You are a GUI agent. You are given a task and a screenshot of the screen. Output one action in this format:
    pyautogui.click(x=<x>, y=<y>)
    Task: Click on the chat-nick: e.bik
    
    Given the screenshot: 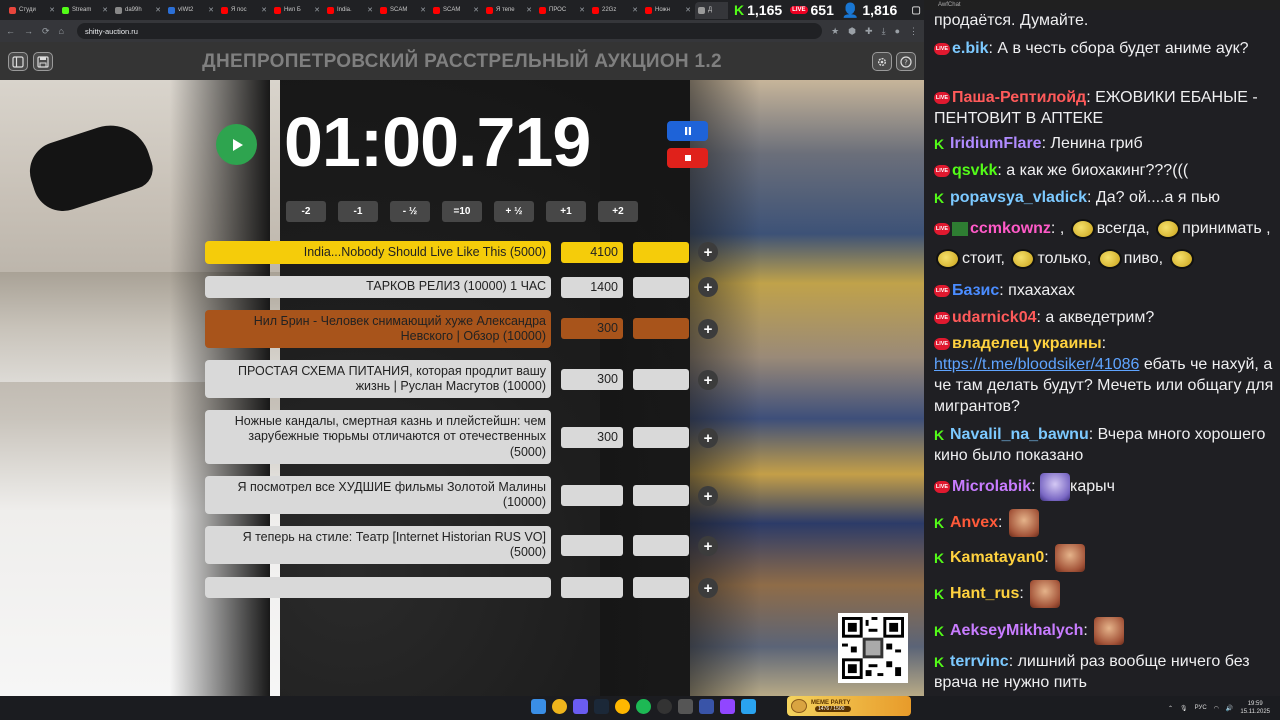 What is the action you would take?
    pyautogui.click(x=970, y=48)
    